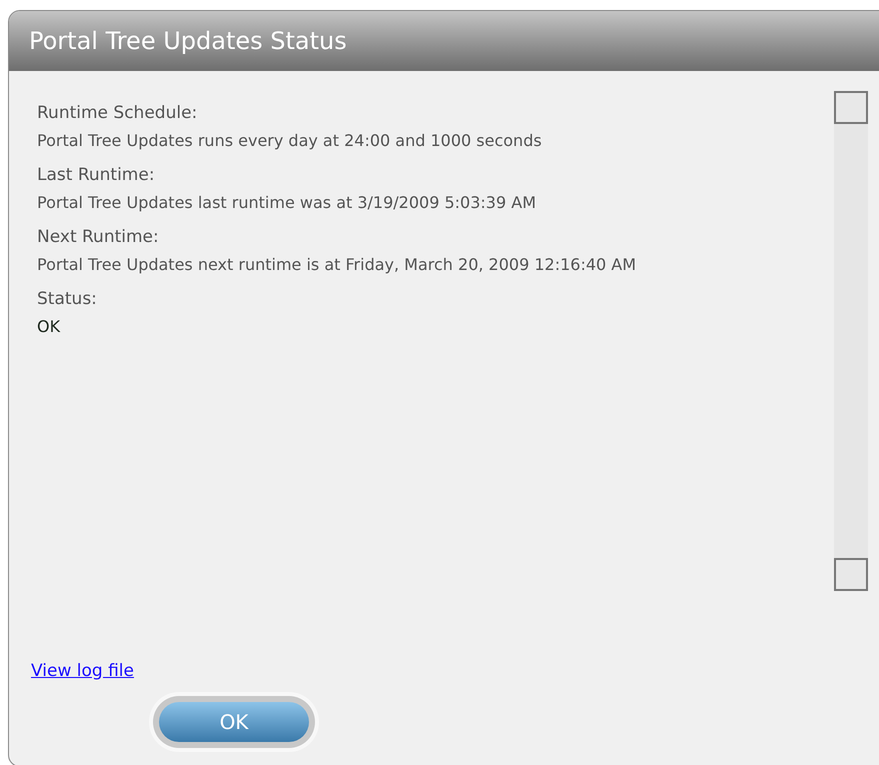 The width and height of the screenshot is (879, 765). I want to click on field-label: Last Runtime:, so click(96, 175).